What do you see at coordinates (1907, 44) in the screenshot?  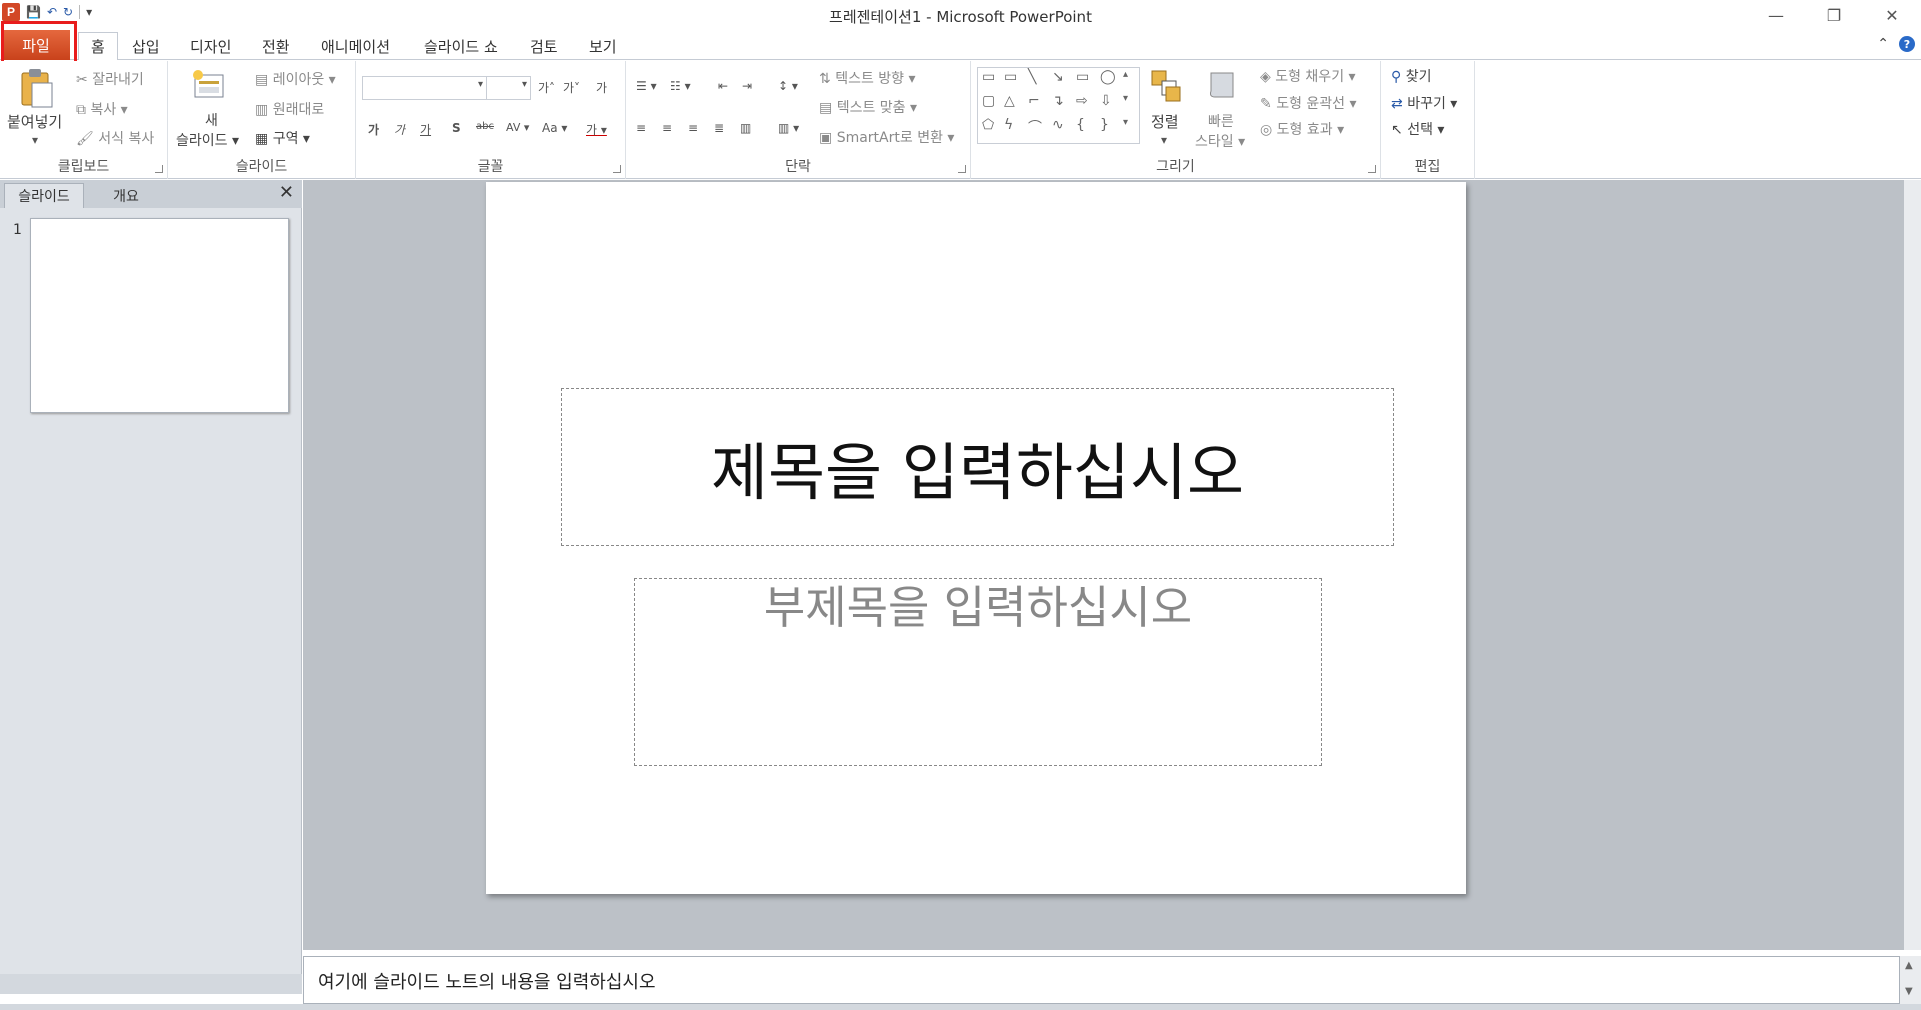 I see `help-icon: ?` at bounding box center [1907, 44].